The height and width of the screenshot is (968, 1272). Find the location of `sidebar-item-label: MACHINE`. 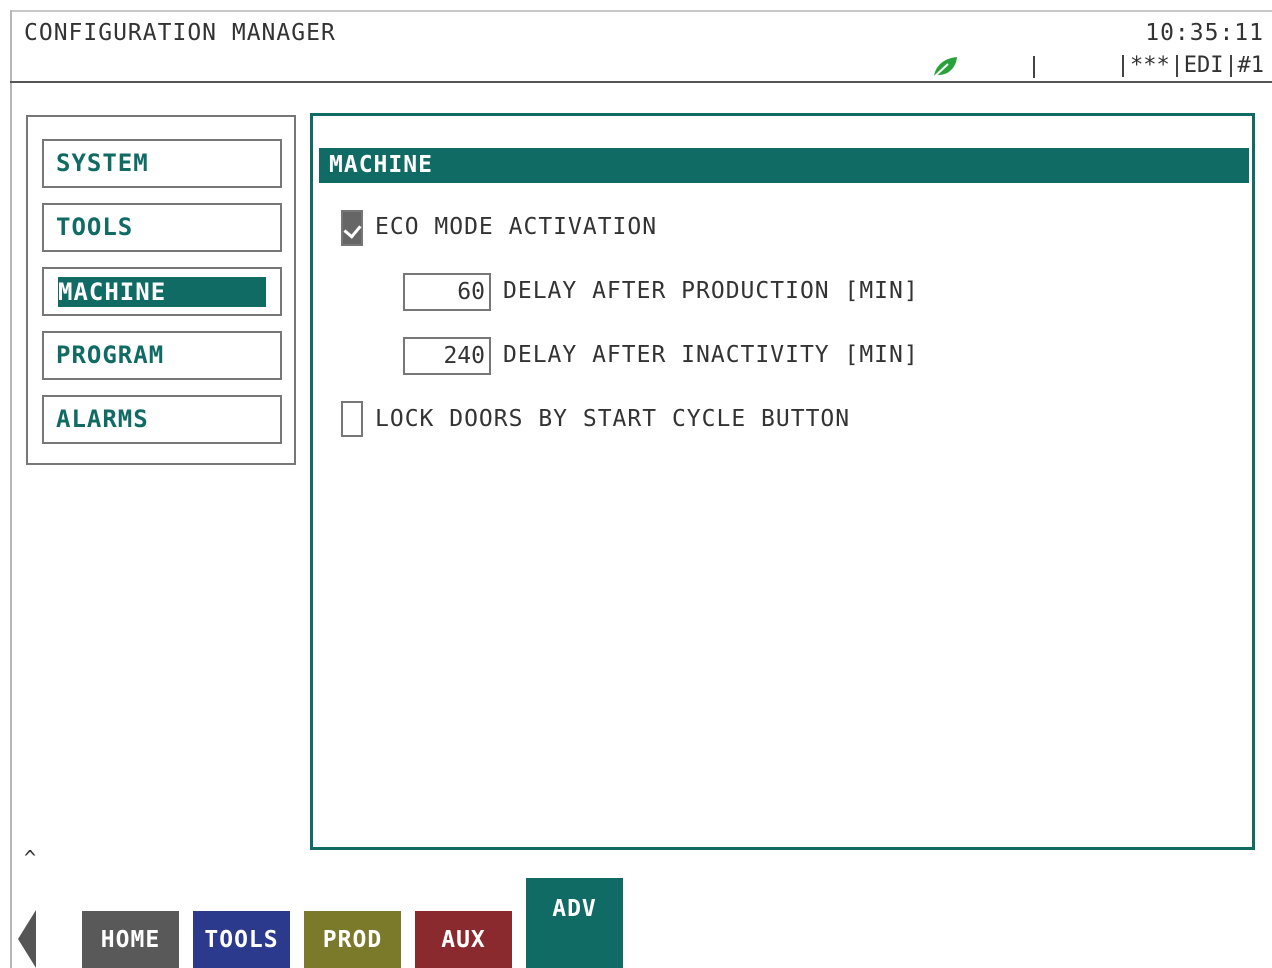

sidebar-item-label: MACHINE is located at coordinates (162, 292).